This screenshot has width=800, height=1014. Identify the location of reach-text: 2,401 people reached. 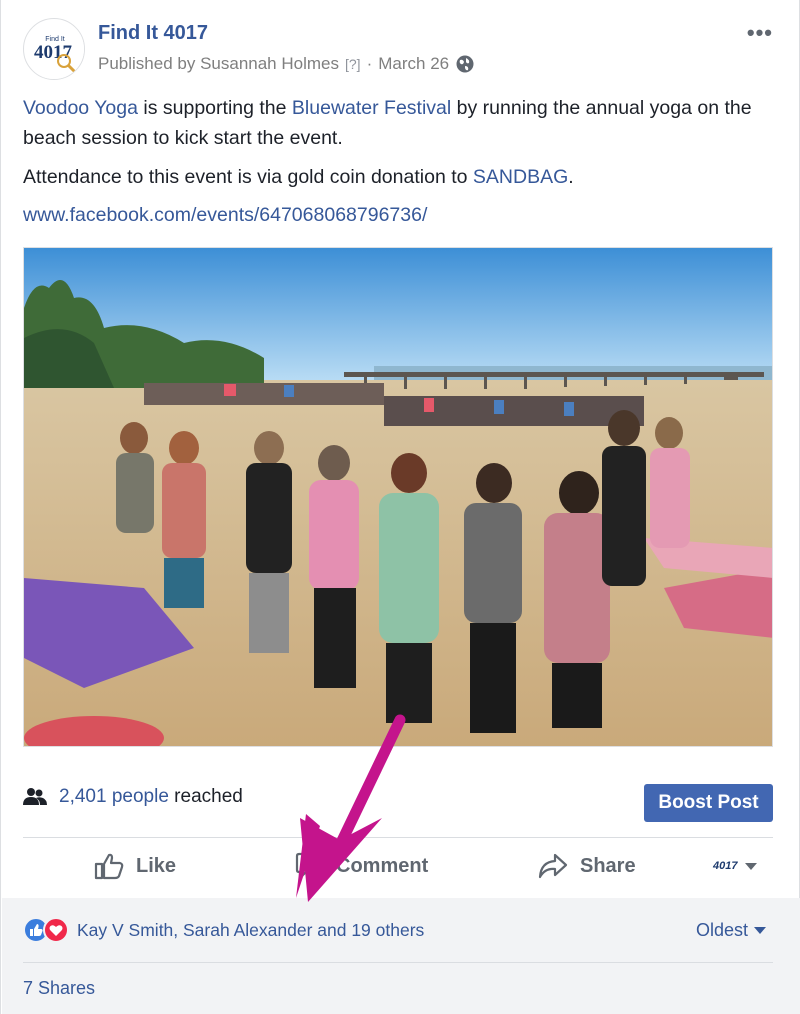
(151, 797).